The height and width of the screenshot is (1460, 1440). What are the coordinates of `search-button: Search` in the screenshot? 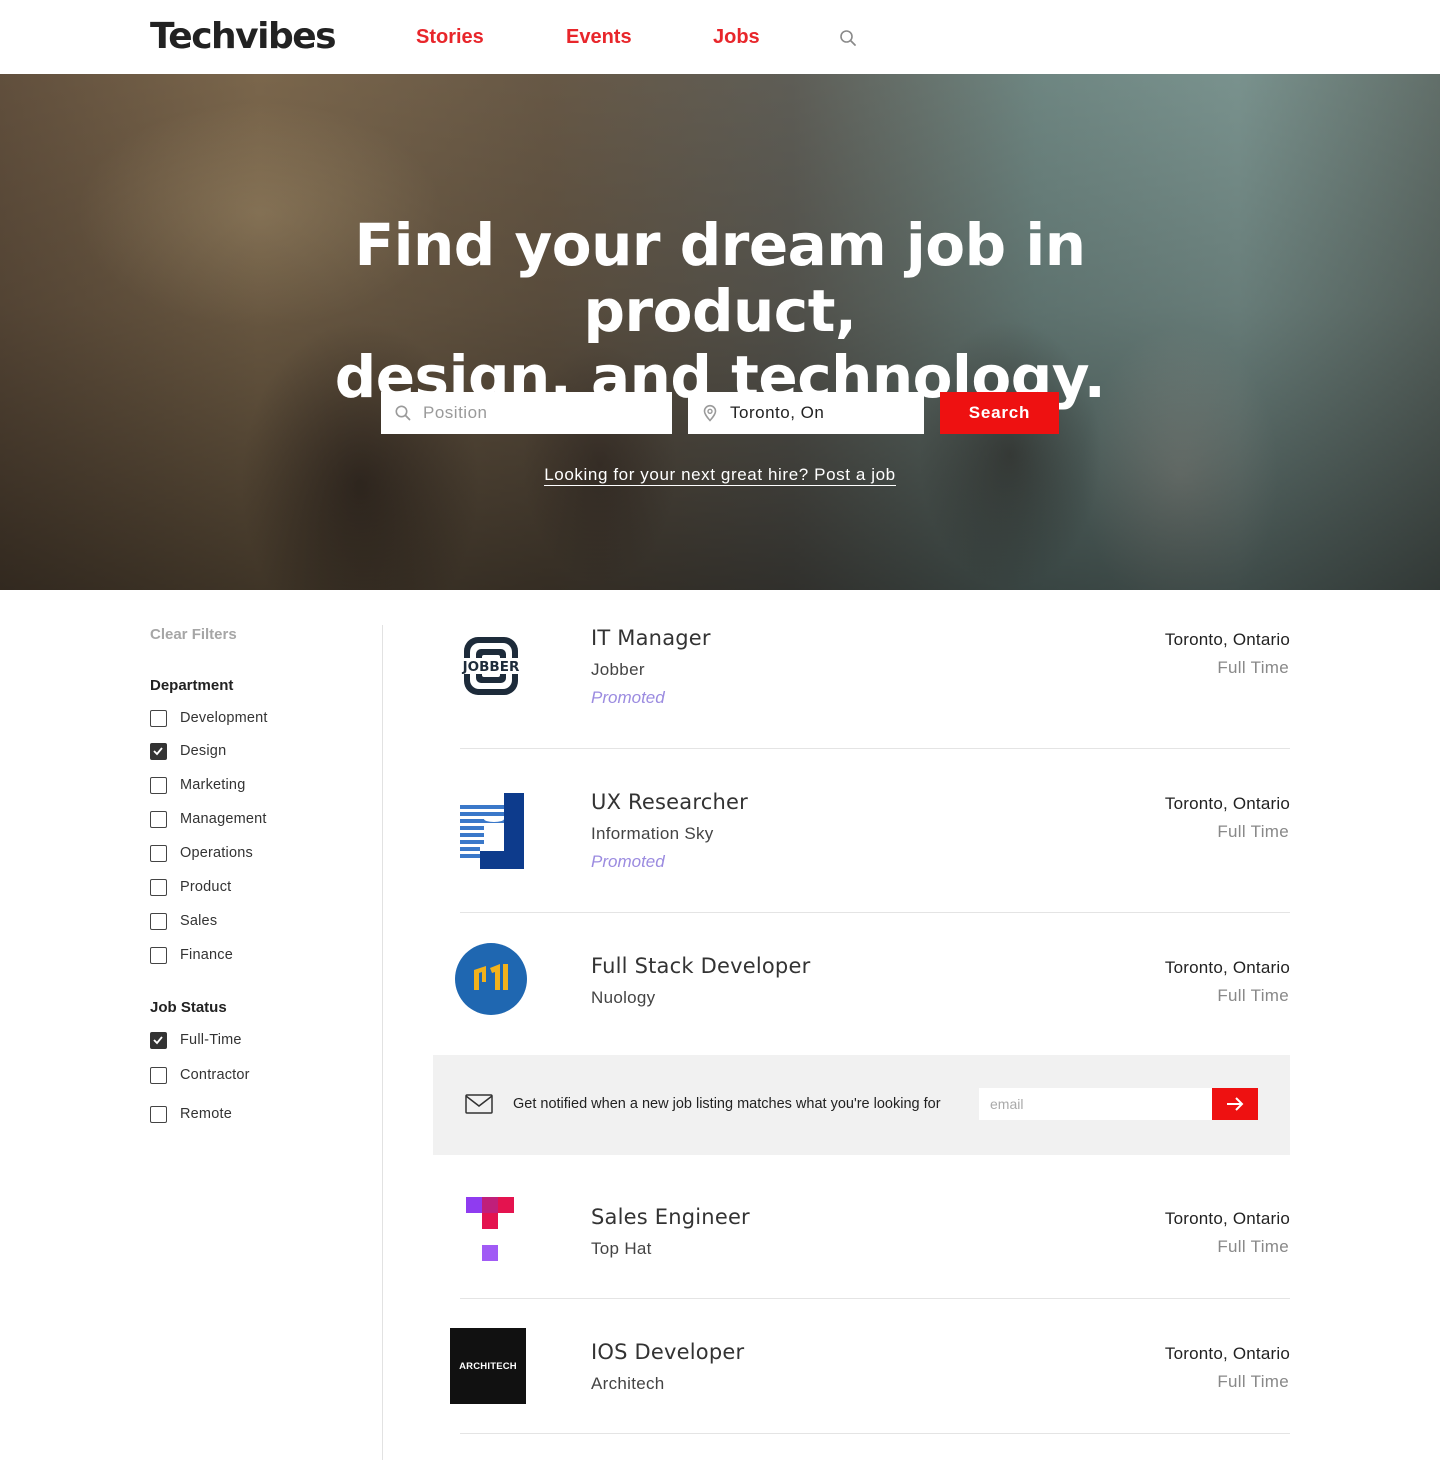 It's located at (999, 413).